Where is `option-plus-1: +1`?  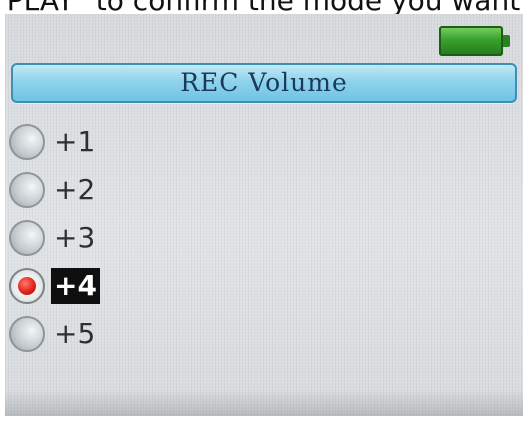
option-plus-1: +1 is located at coordinates (109, 142).